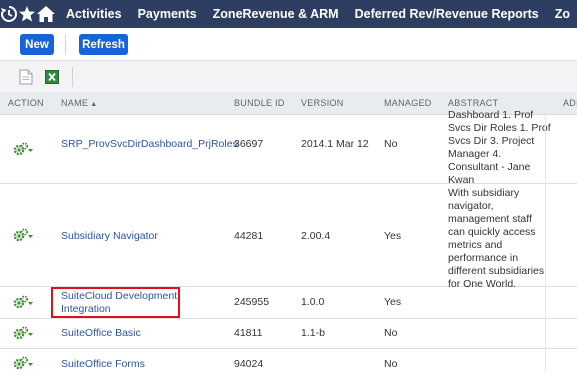 Image resolution: width=577 pixels, height=375 pixels. What do you see at coordinates (322, 103) in the screenshot?
I see `column-header-version: VERSION` at bounding box center [322, 103].